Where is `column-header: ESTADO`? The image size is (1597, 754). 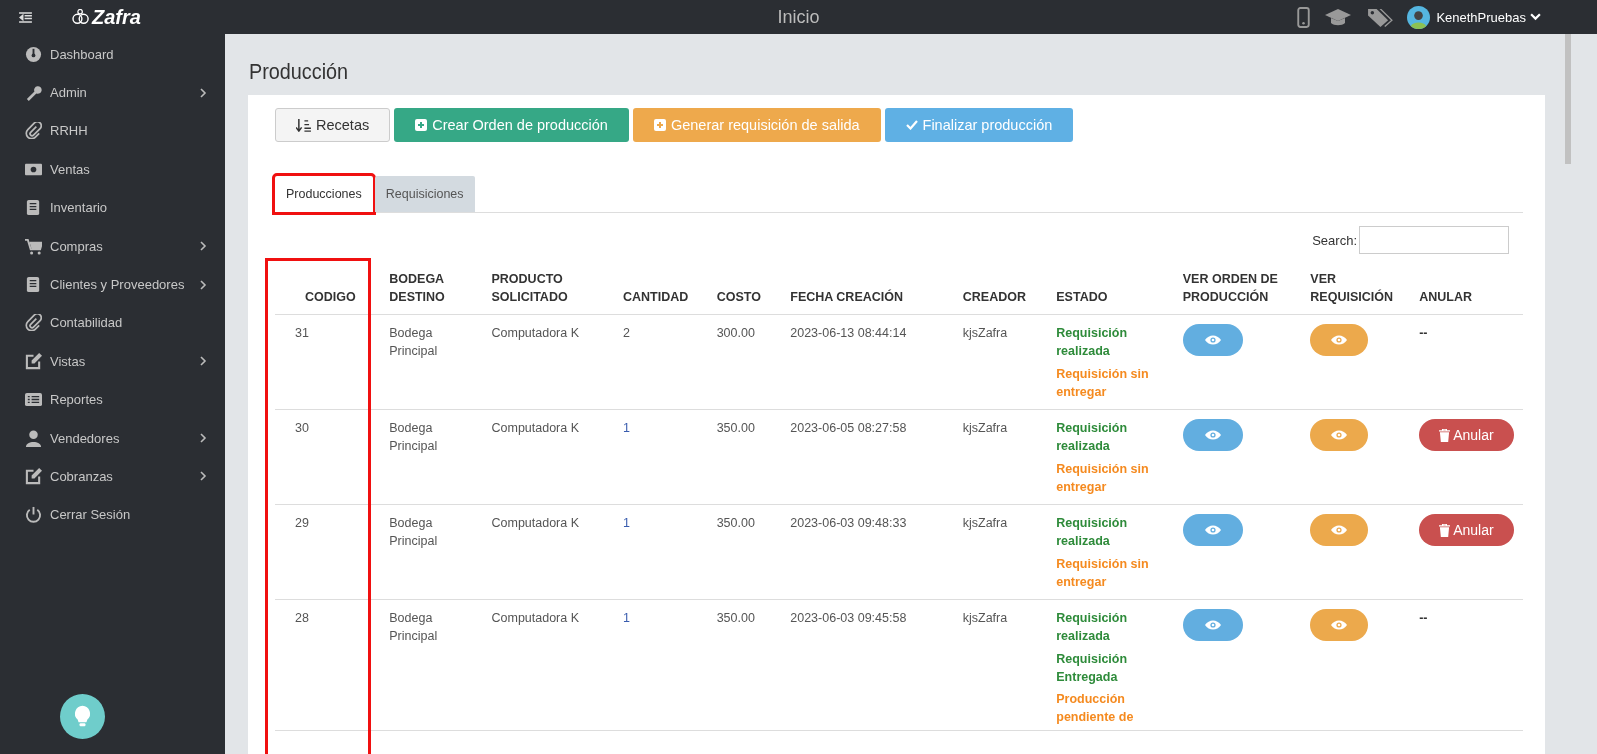 column-header: ESTADO is located at coordinates (1082, 297).